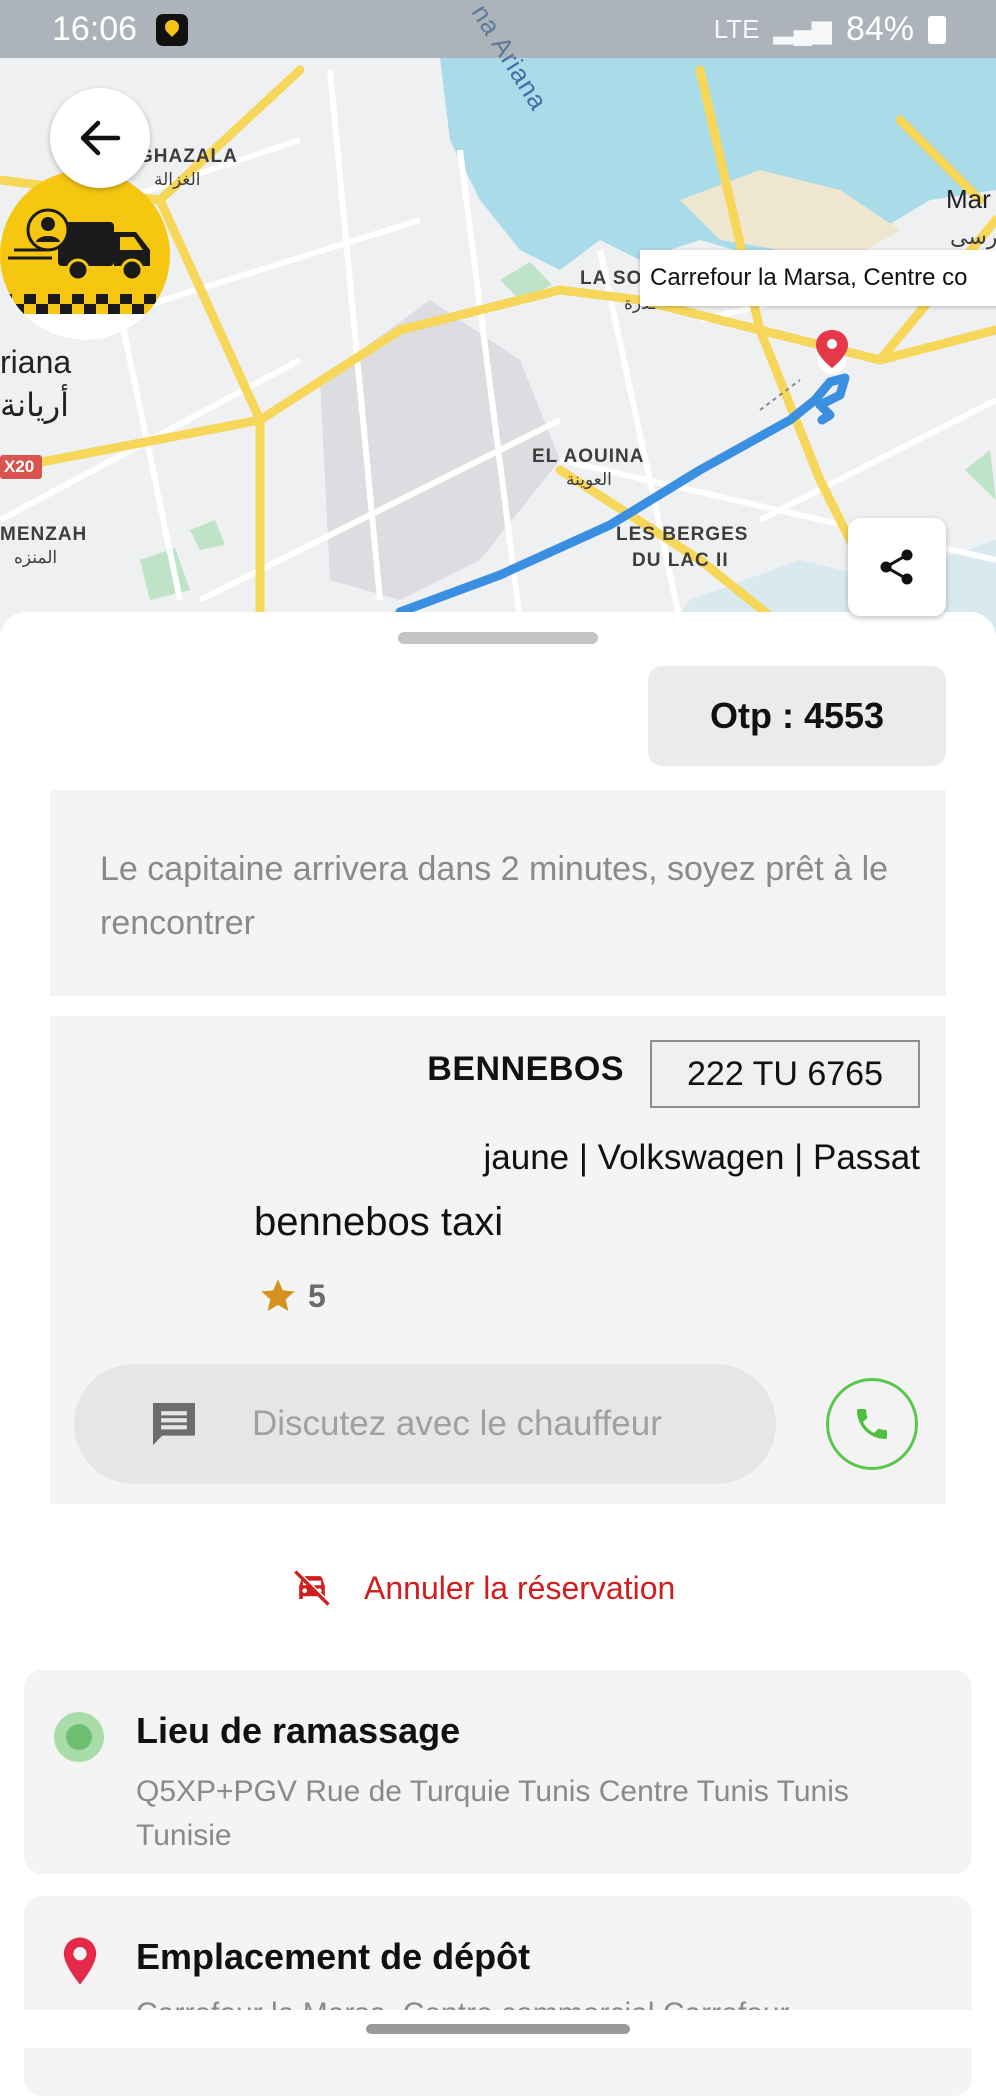 This screenshot has height=2096, width=996. What do you see at coordinates (317, 1295) in the screenshot?
I see `rating-value: 5` at bounding box center [317, 1295].